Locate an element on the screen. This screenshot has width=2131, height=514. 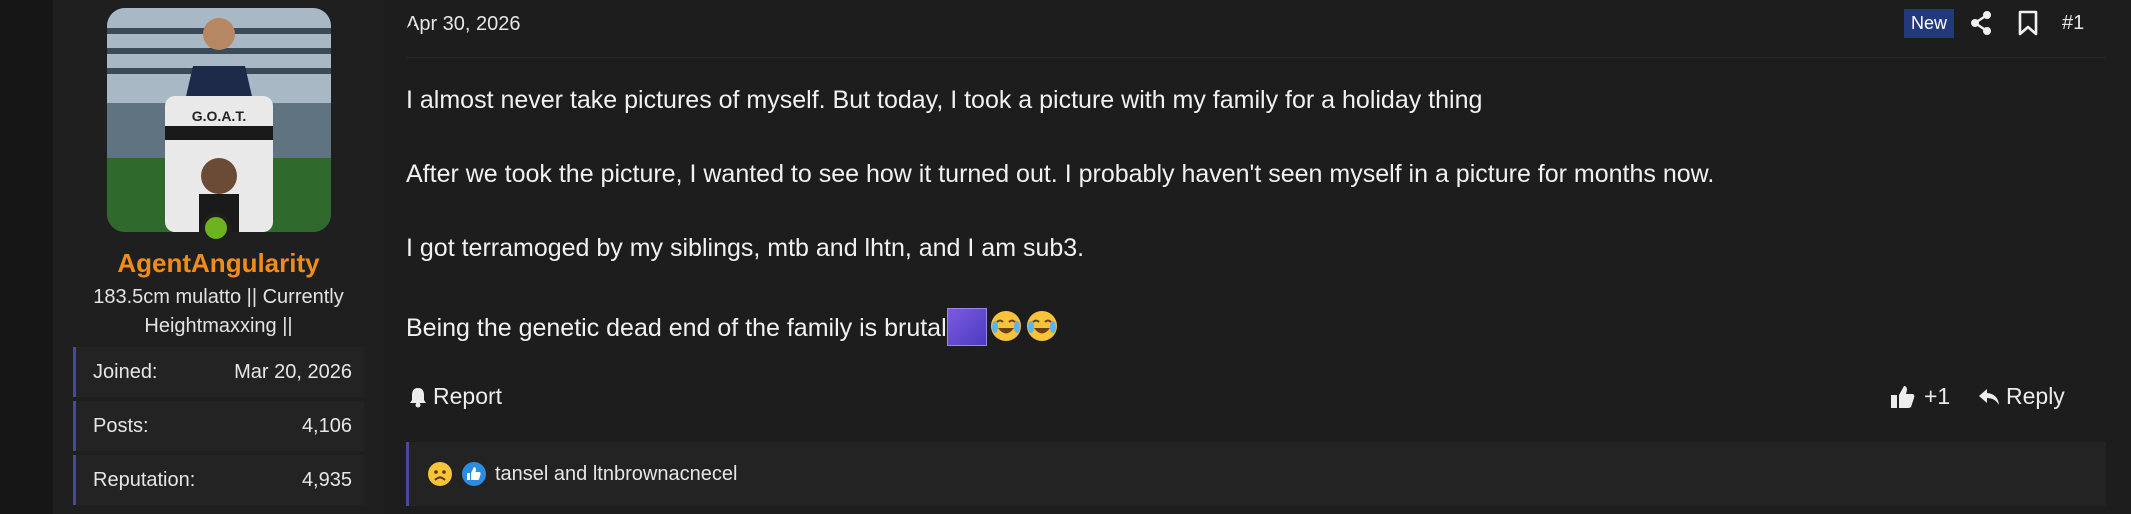
reply-icon is located at coordinates (1989, 396).